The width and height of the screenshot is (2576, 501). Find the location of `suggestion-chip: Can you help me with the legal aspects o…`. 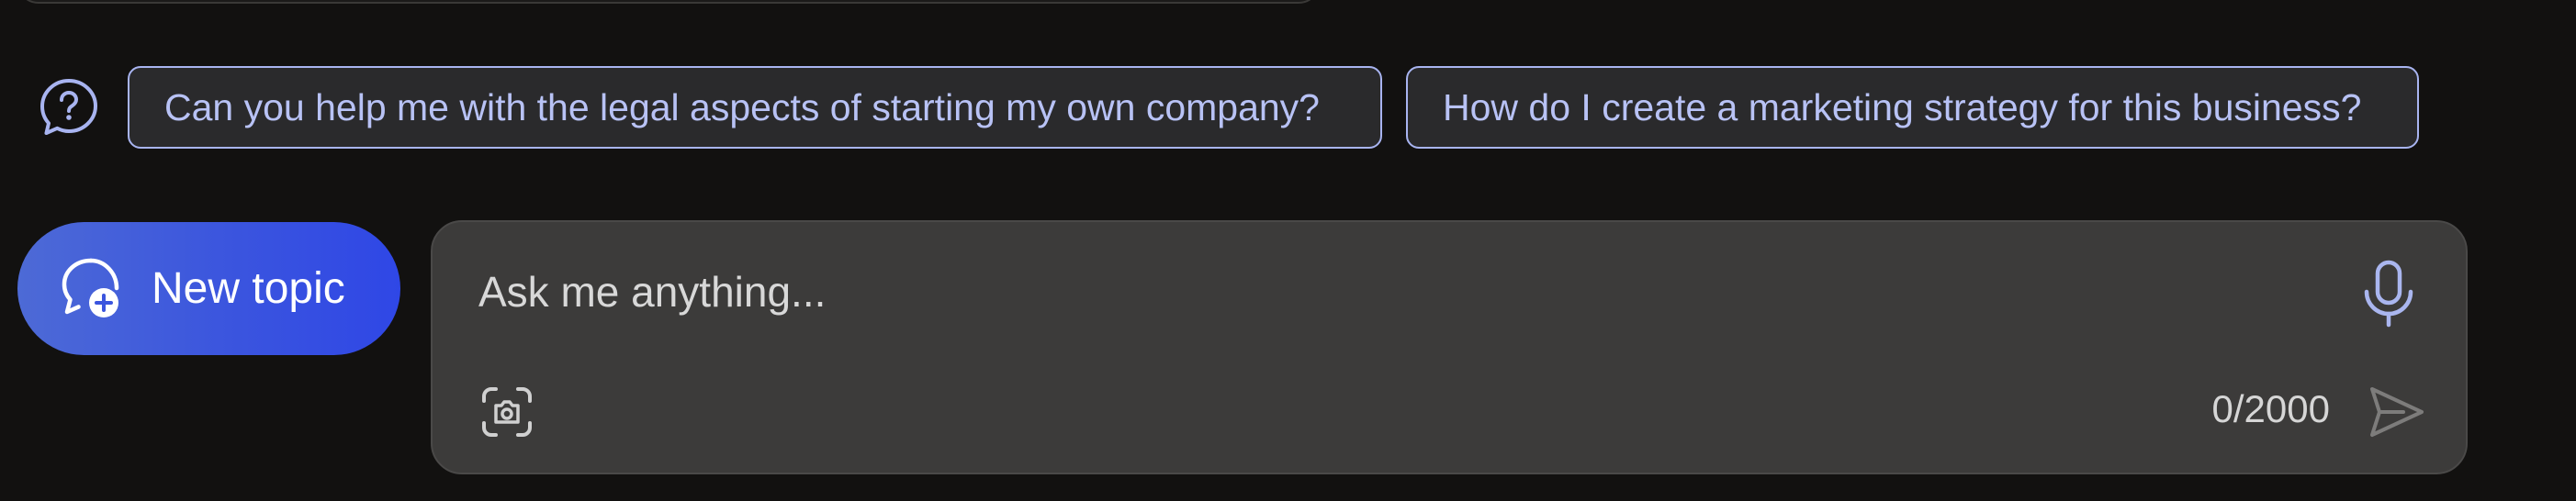

suggestion-chip: Can you help me with the legal aspects o… is located at coordinates (755, 107).